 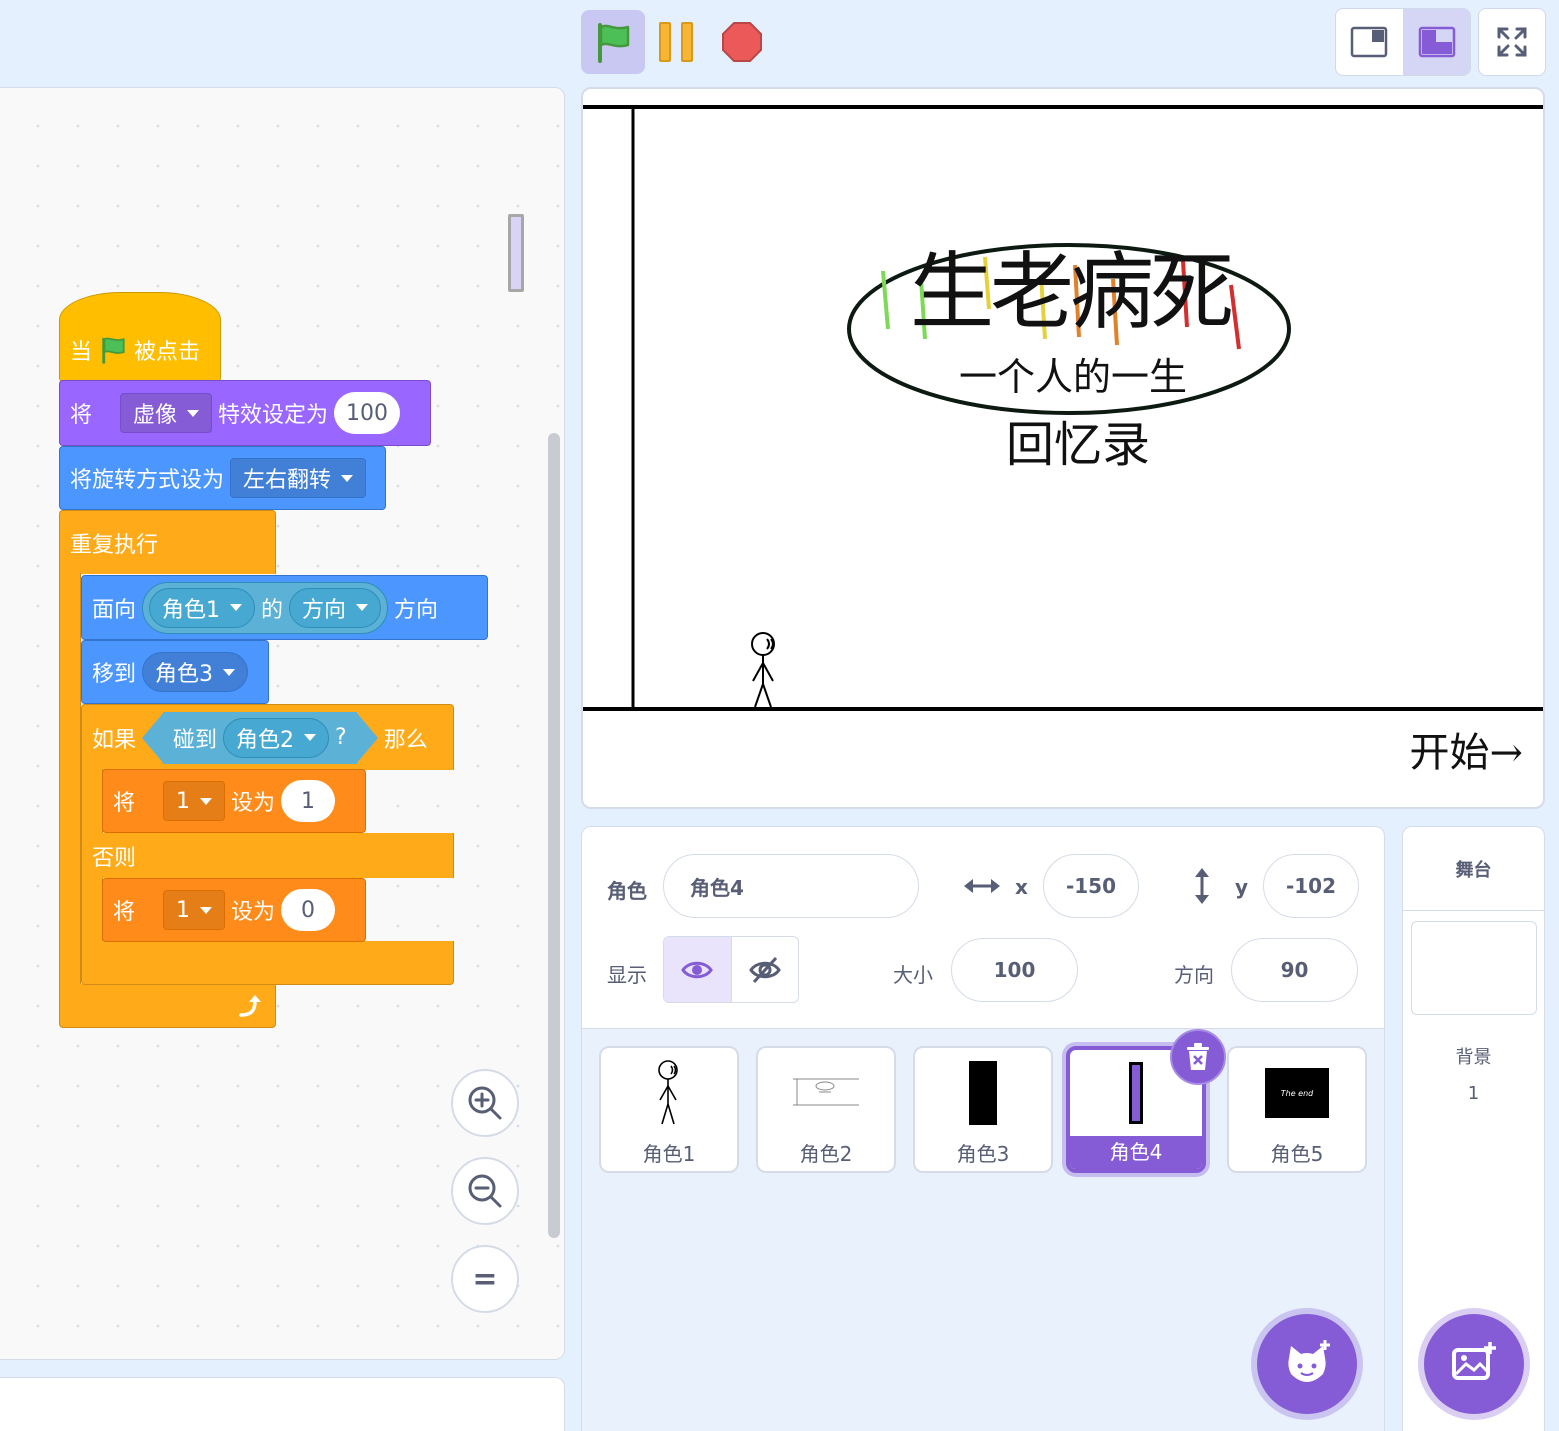 I want to click on zoom-out-button, so click(x=485, y=1191).